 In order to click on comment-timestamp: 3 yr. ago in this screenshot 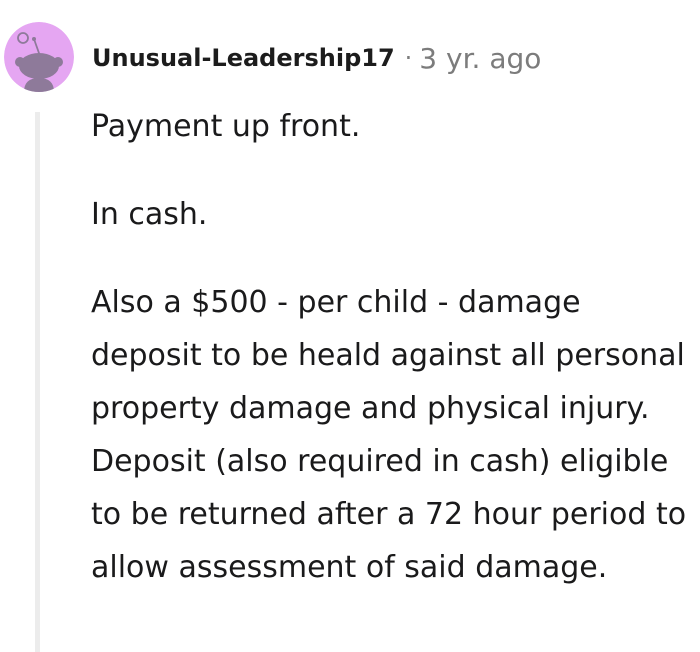, I will do `click(480, 58)`.